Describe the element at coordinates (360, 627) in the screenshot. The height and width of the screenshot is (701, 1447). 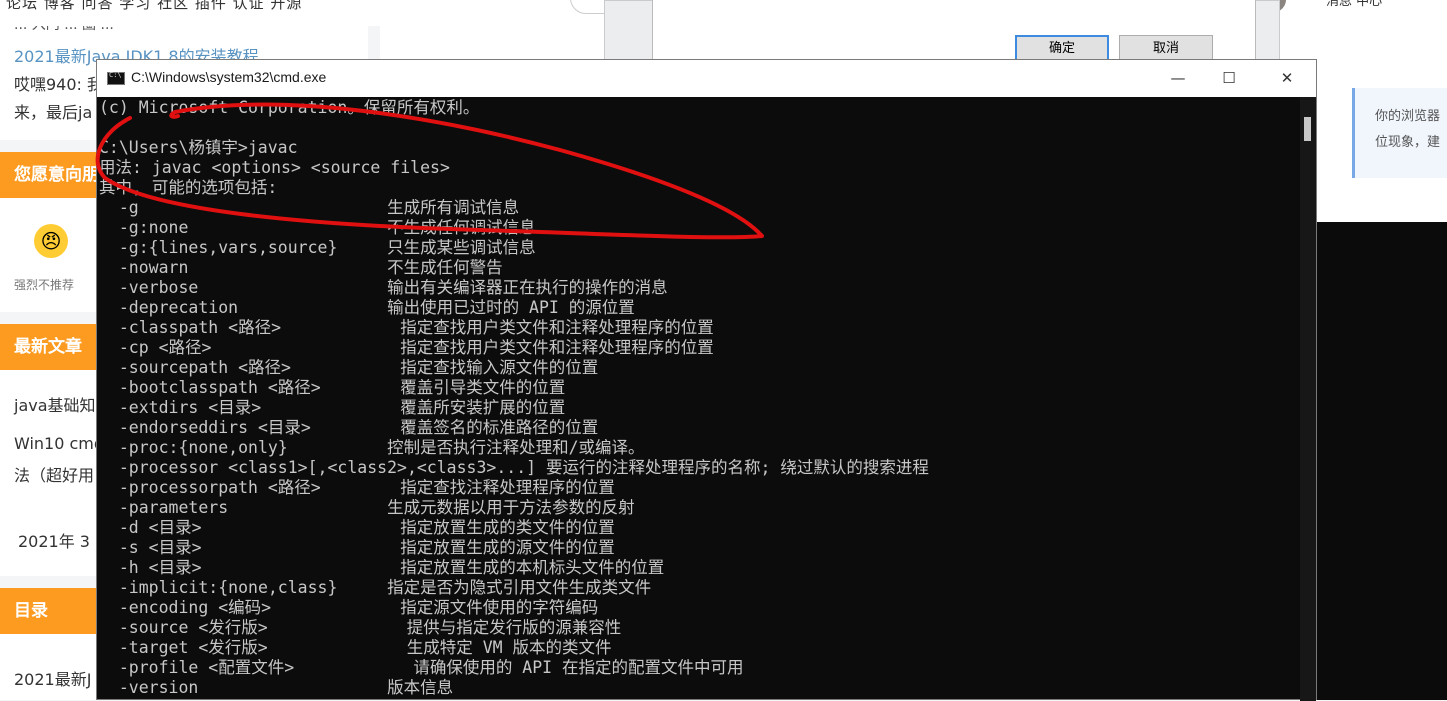
I see `console-line: -source <发行版> 提供与指定发行版的源兼容性` at that location.